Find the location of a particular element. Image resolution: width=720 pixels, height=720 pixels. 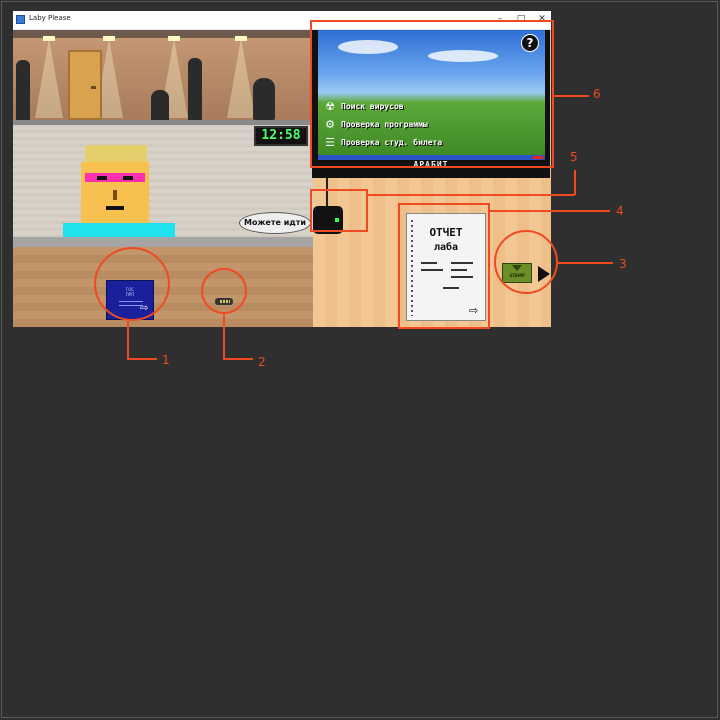

annotation-number-6: 6 is located at coordinates (597, 94).